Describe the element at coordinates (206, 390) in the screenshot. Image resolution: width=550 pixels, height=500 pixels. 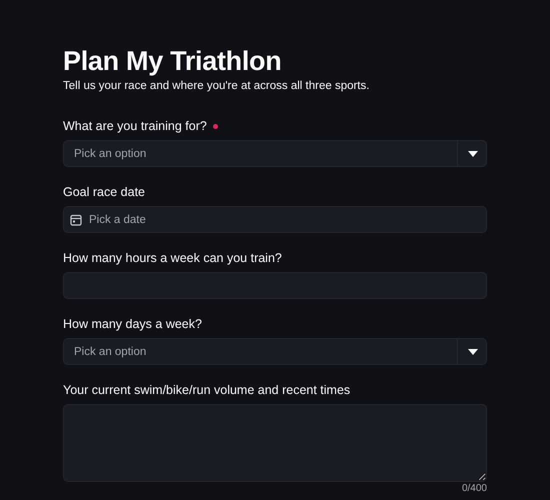
I see `field-label: Your current swim/bike/run volume and recent times` at that location.